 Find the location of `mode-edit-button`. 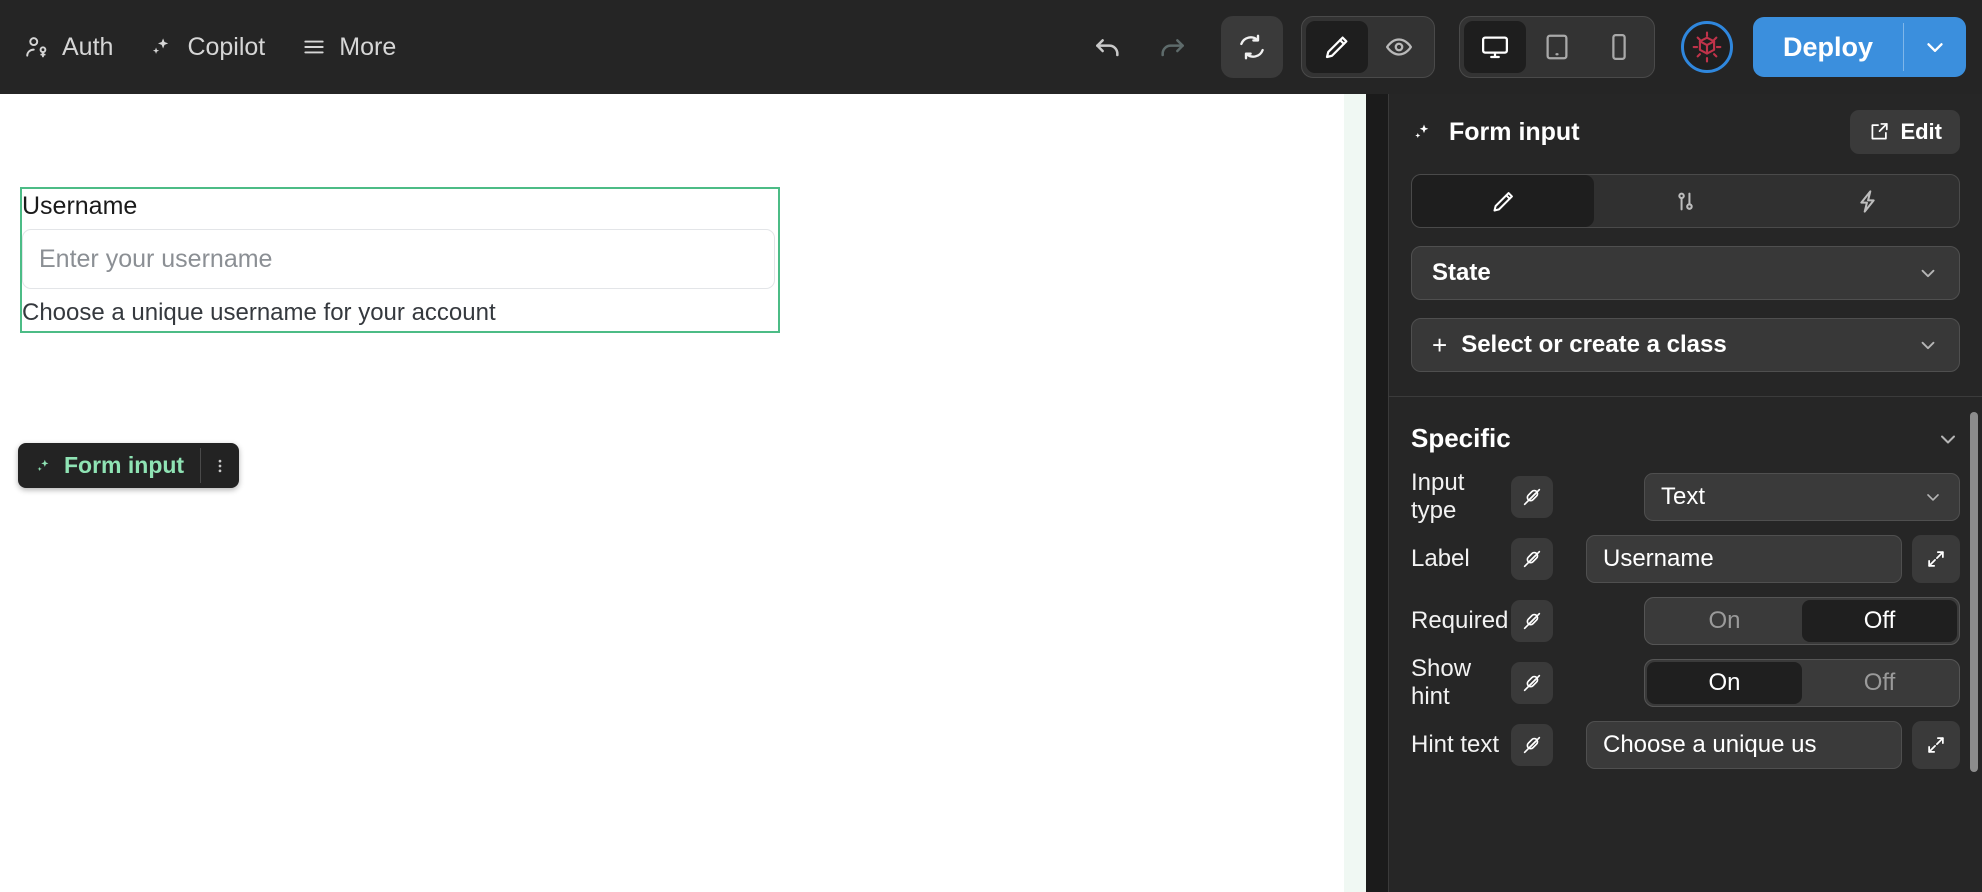

mode-edit-button is located at coordinates (1336, 47).